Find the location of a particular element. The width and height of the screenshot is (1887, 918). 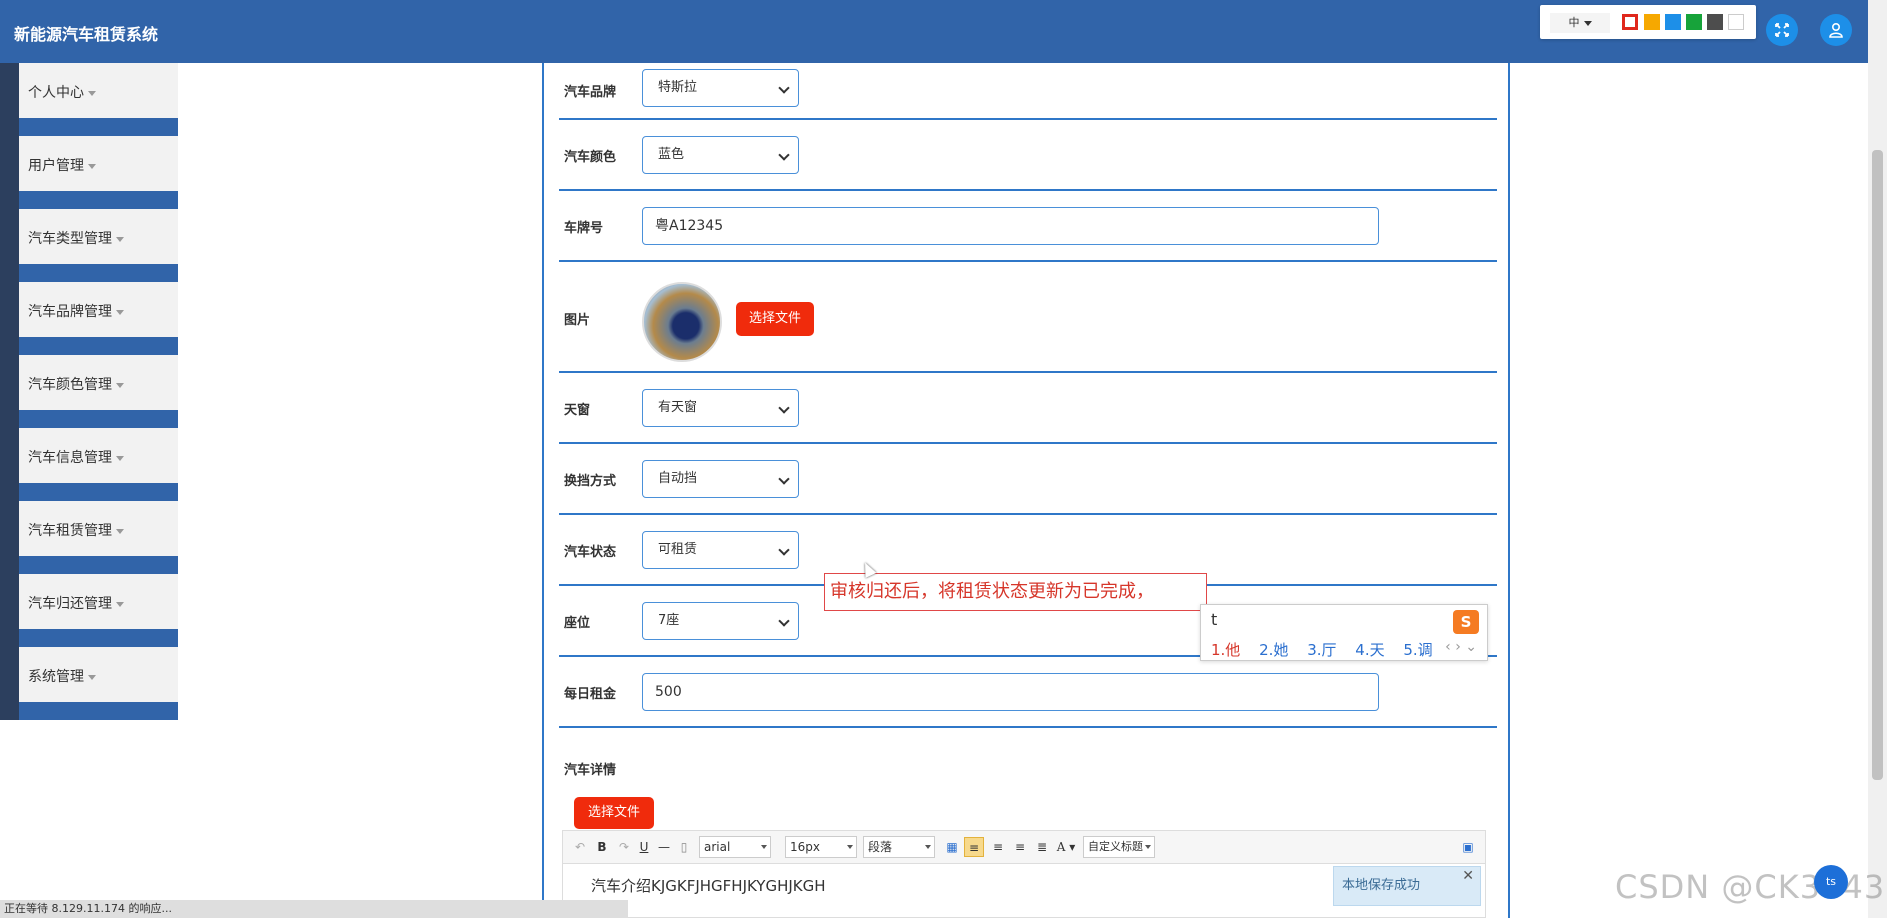

editor-content: 汽车介绍KJGKFJHGFHJKYGHJKGH is located at coordinates (708, 885).